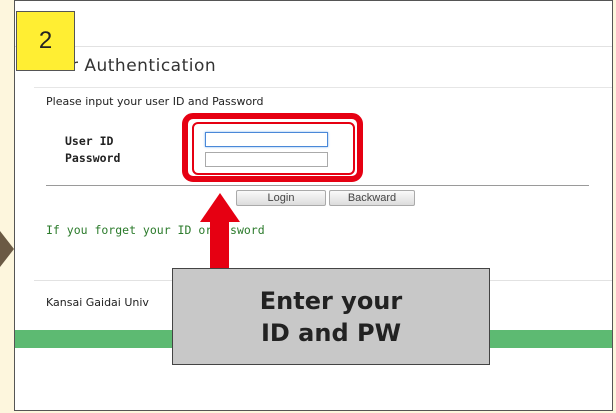 The image size is (616, 413). I want to click on title-divider, so click(323, 87).